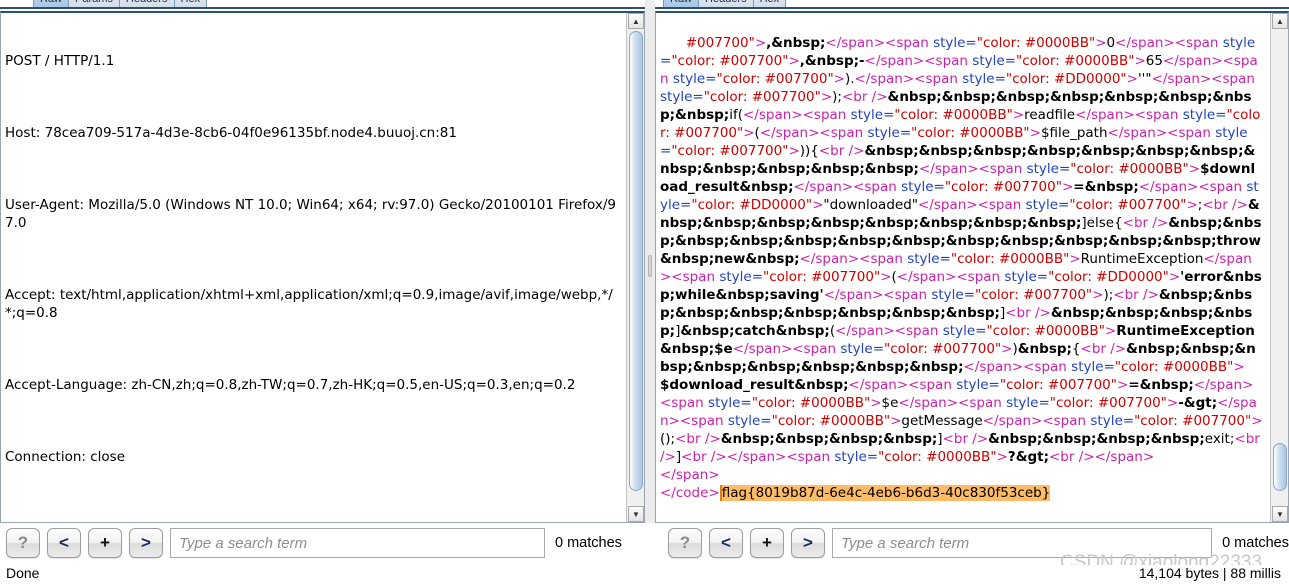 This screenshot has width=1289, height=584. What do you see at coordinates (312, 457) in the screenshot?
I see `request-header-connection: Connection: close` at bounding box center [312, 457].